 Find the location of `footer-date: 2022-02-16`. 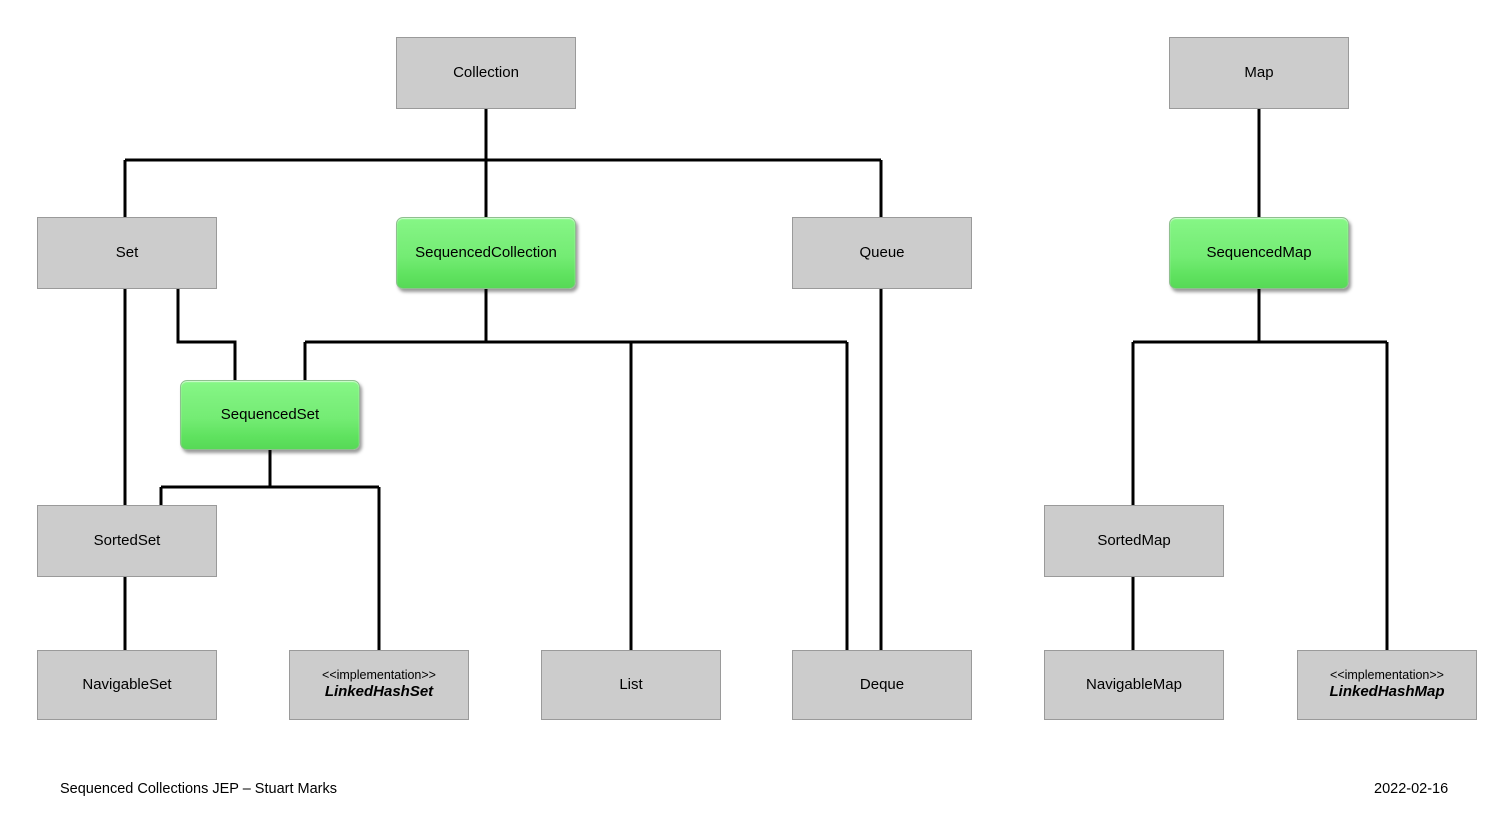

footer-date: 2022-02-16 is located at coordinates (1411, 789).